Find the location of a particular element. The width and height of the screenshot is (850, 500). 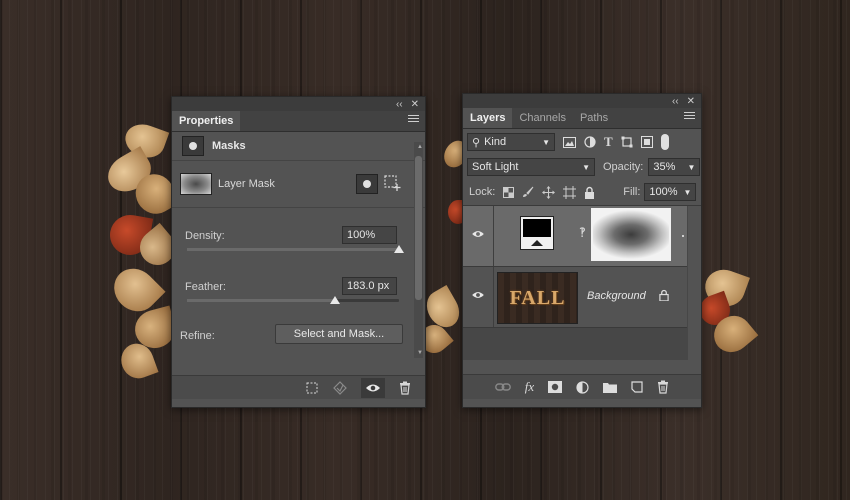

filter-pixel-icon is located at coordinates (569, 142).